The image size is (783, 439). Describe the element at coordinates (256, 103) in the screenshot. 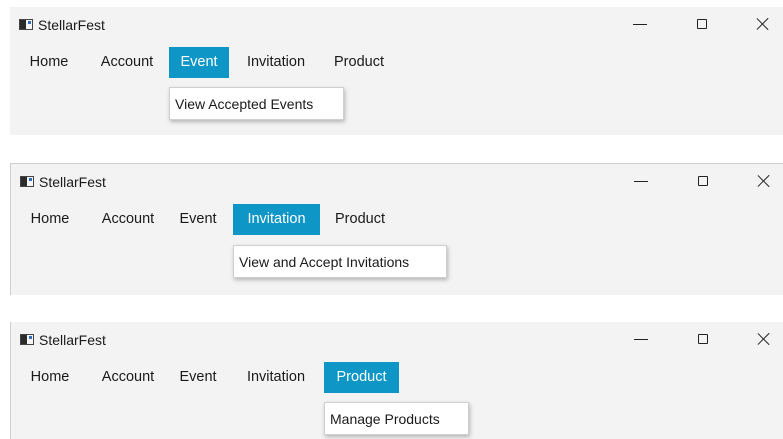

I see `menu-item-view-accepted-events: View Accepted Events` at that location.